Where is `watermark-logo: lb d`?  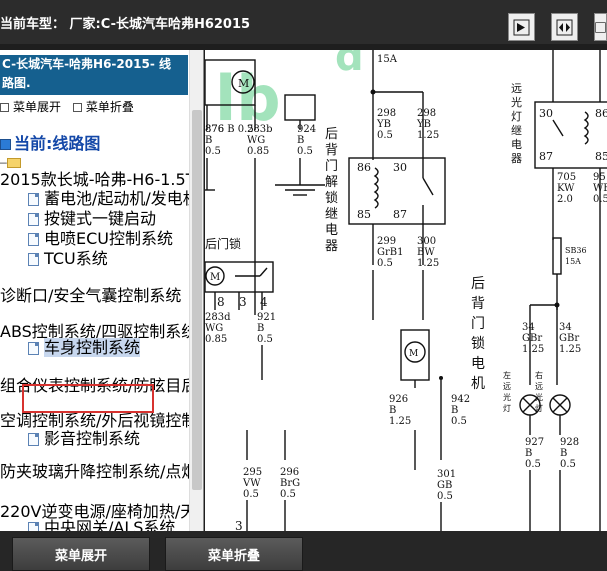 watermark-logo: lb d is located at coordinates (289, 92).